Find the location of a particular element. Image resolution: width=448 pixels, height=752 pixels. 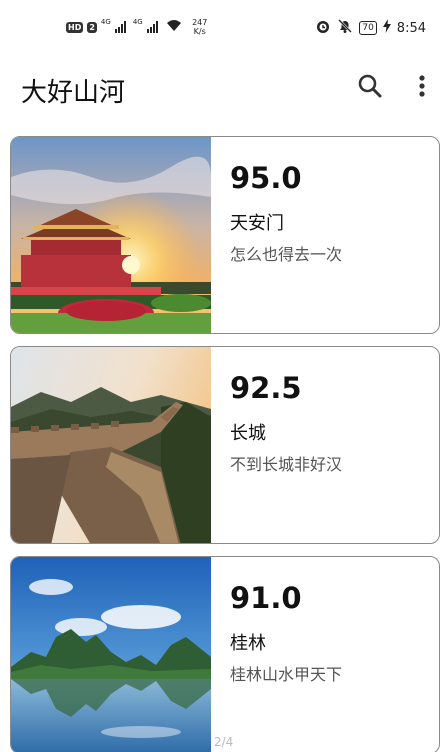

guilin-photo is located at coordinates (111, 654).